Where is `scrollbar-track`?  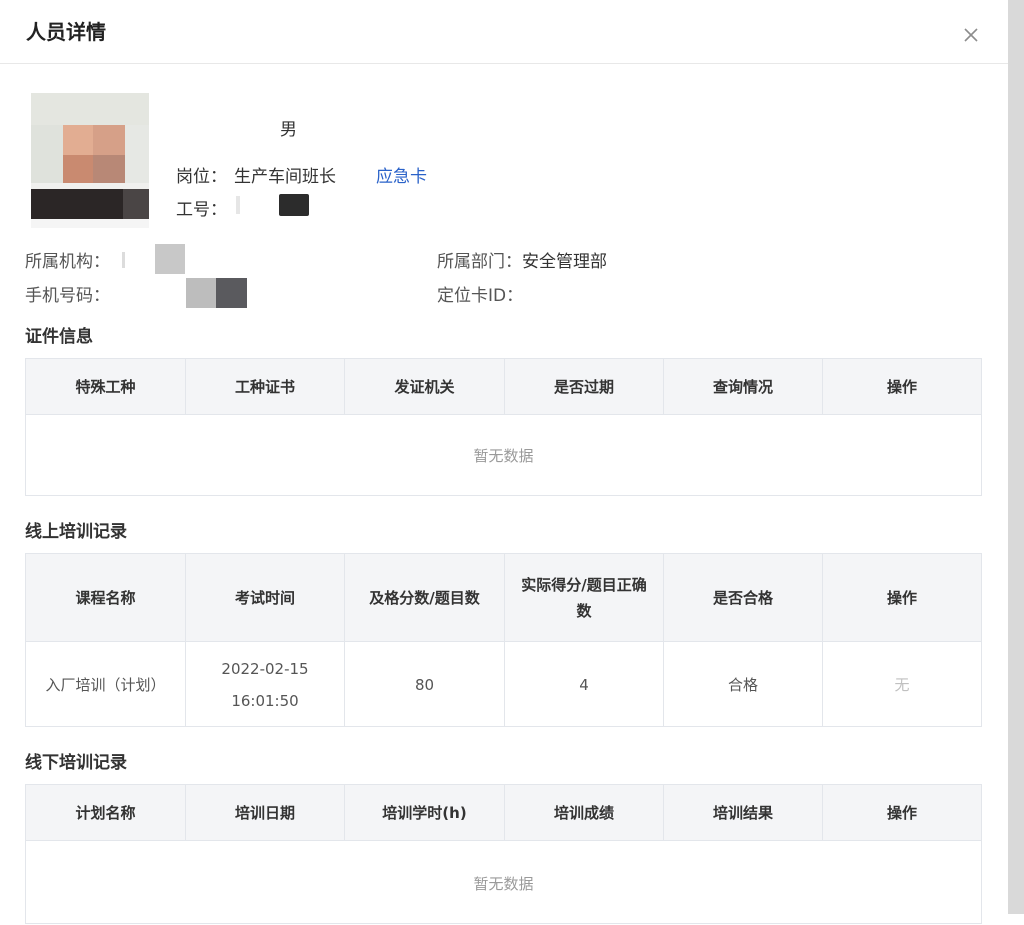
scrollbar-track is located at coordinates (1016, 457).